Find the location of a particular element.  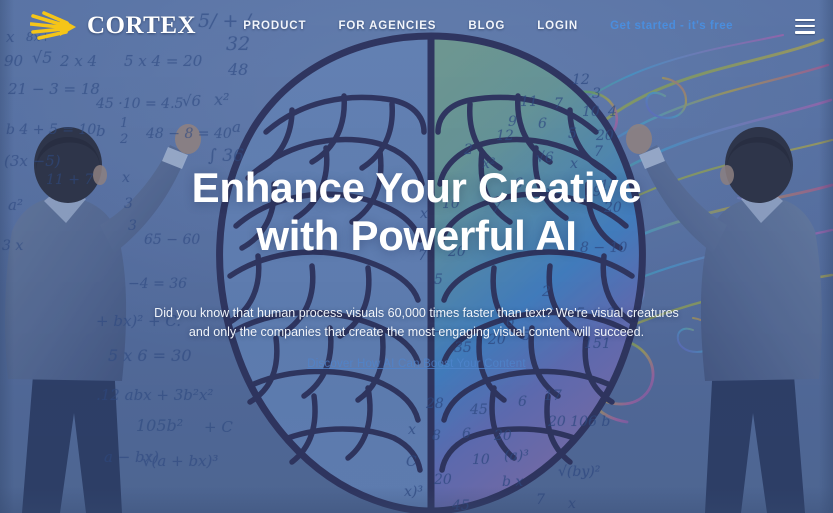

wall-edge-right is located at coordinates (826, 256).